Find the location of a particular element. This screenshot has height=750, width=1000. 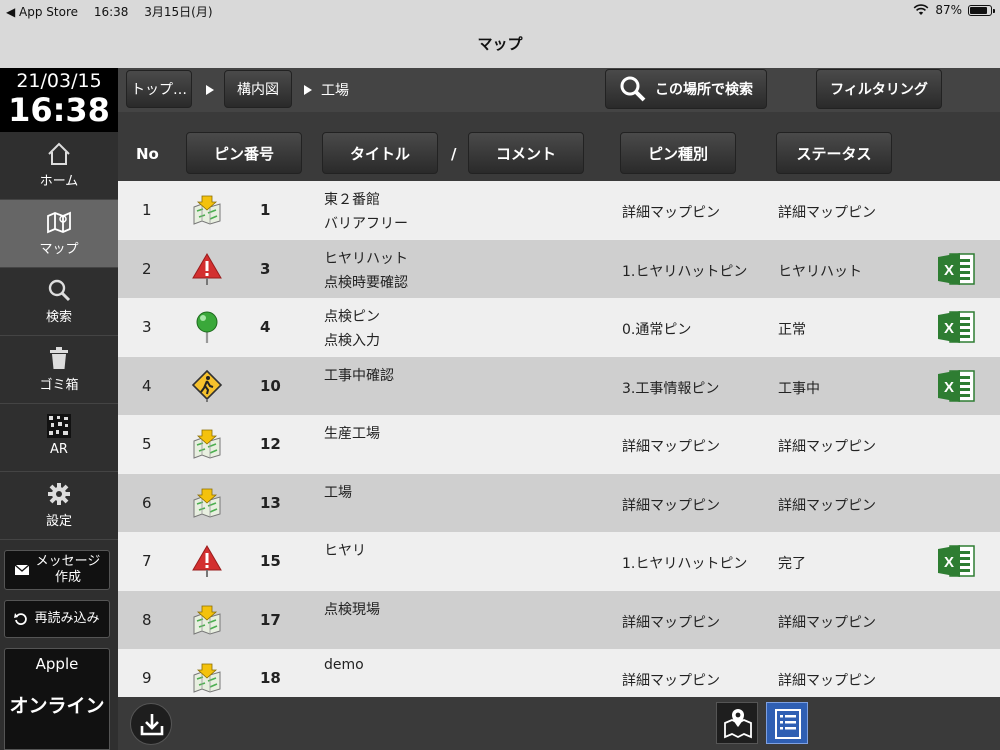

row-title: ヒヤリ is located at coordinates (345, 551).